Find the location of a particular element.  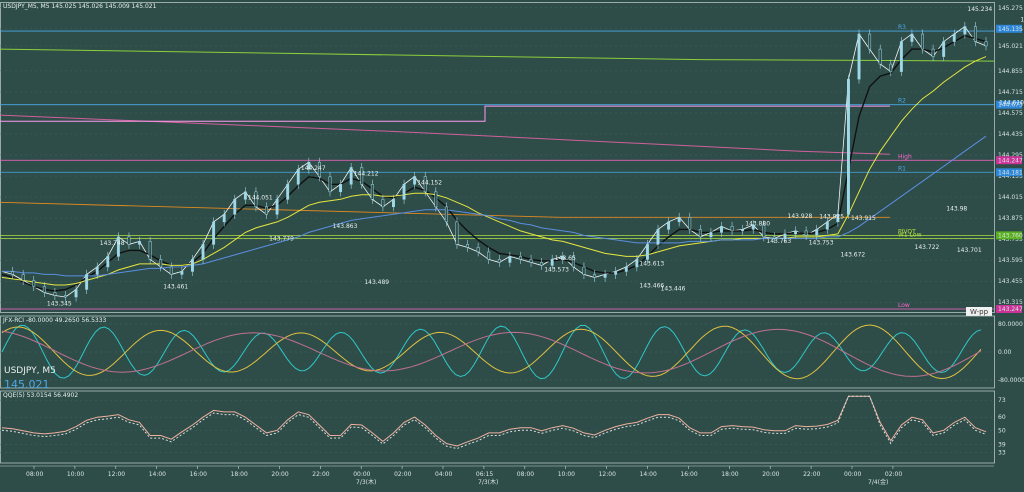

price-tick-label: 144.715 is located at coordinates (1010, 92).